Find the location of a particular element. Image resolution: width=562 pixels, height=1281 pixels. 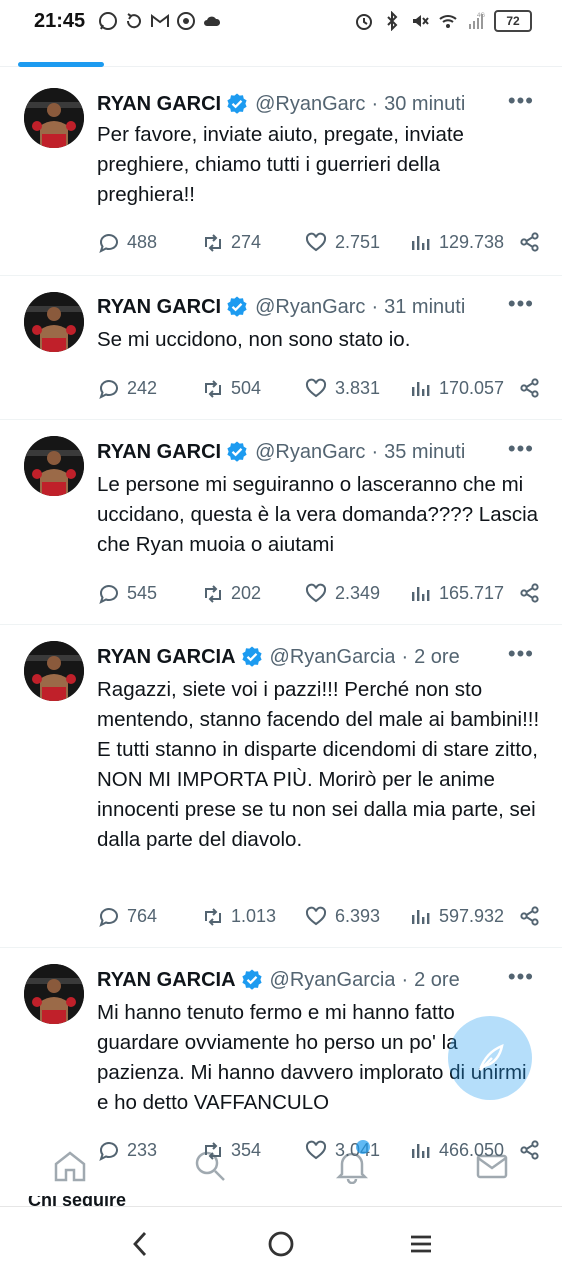

tweet-header: RYAN GARCI @RyanGarc · 30 minuti is located at coordinates (315, 104).